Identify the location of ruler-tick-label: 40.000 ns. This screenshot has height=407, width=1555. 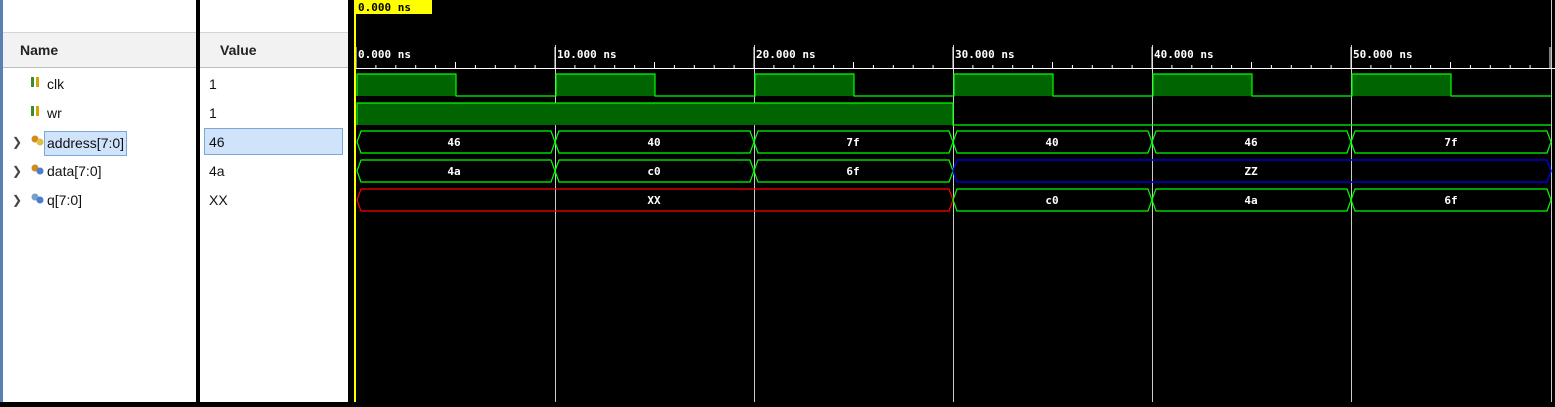
(1184, 54).